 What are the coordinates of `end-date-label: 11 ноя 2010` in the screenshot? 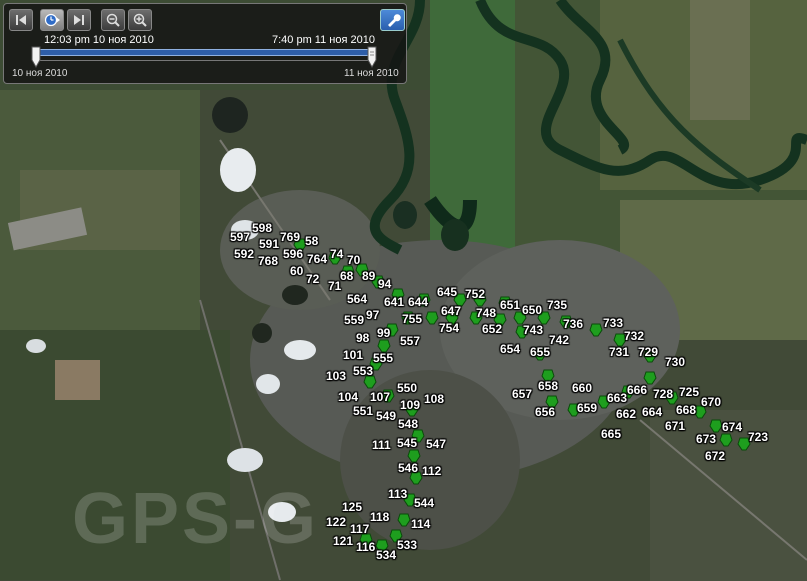 It's located at (371, 73).